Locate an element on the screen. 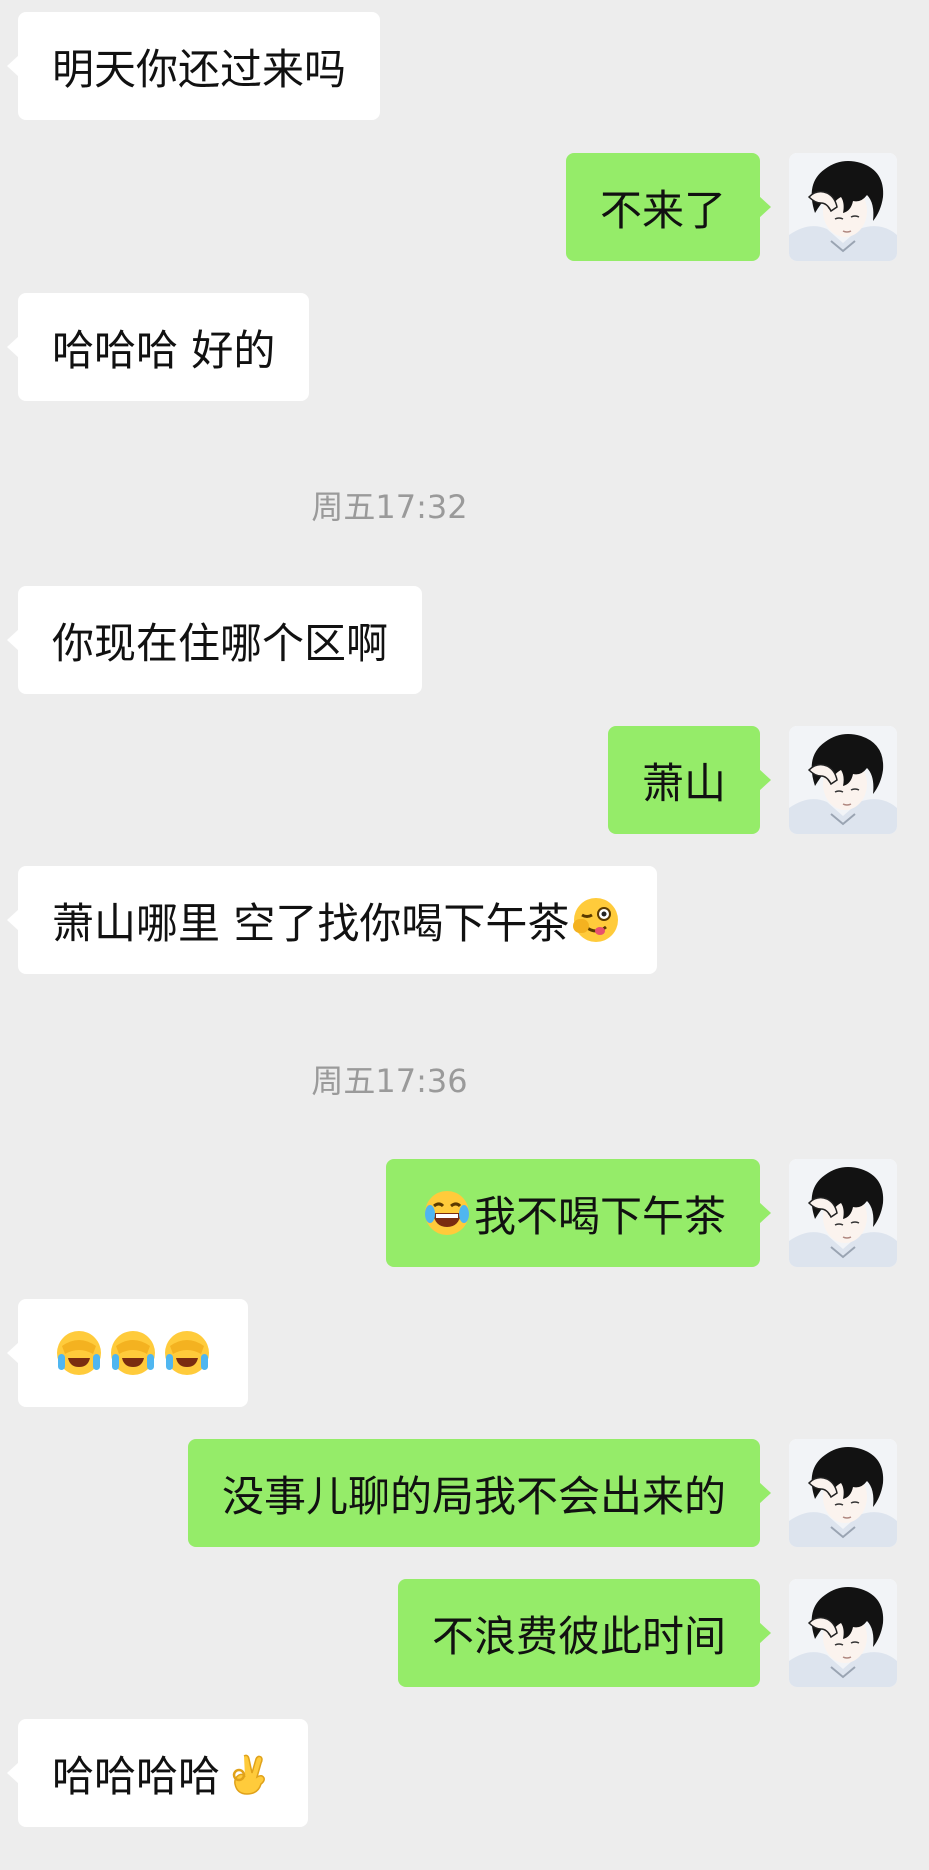 The height and width of the screenshot is (1870, 929). message-text: 没事儿聊的局我不会出来的 is located at coordinates (473, 1496).